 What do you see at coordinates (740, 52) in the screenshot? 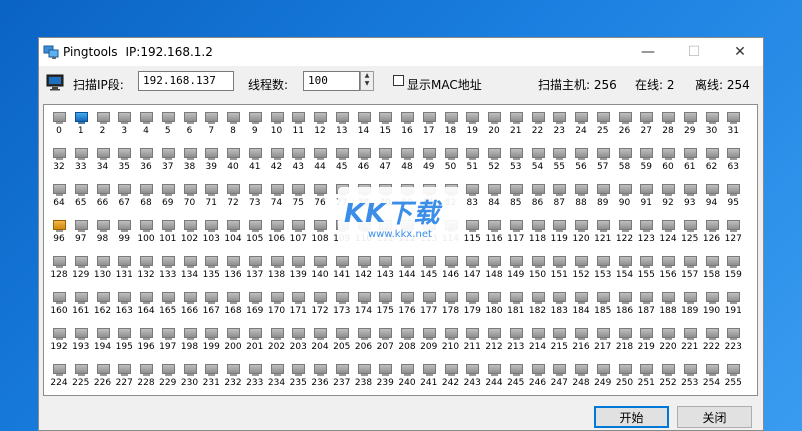
I see `close-window-button: ✕` at bounding box center [740, 52].